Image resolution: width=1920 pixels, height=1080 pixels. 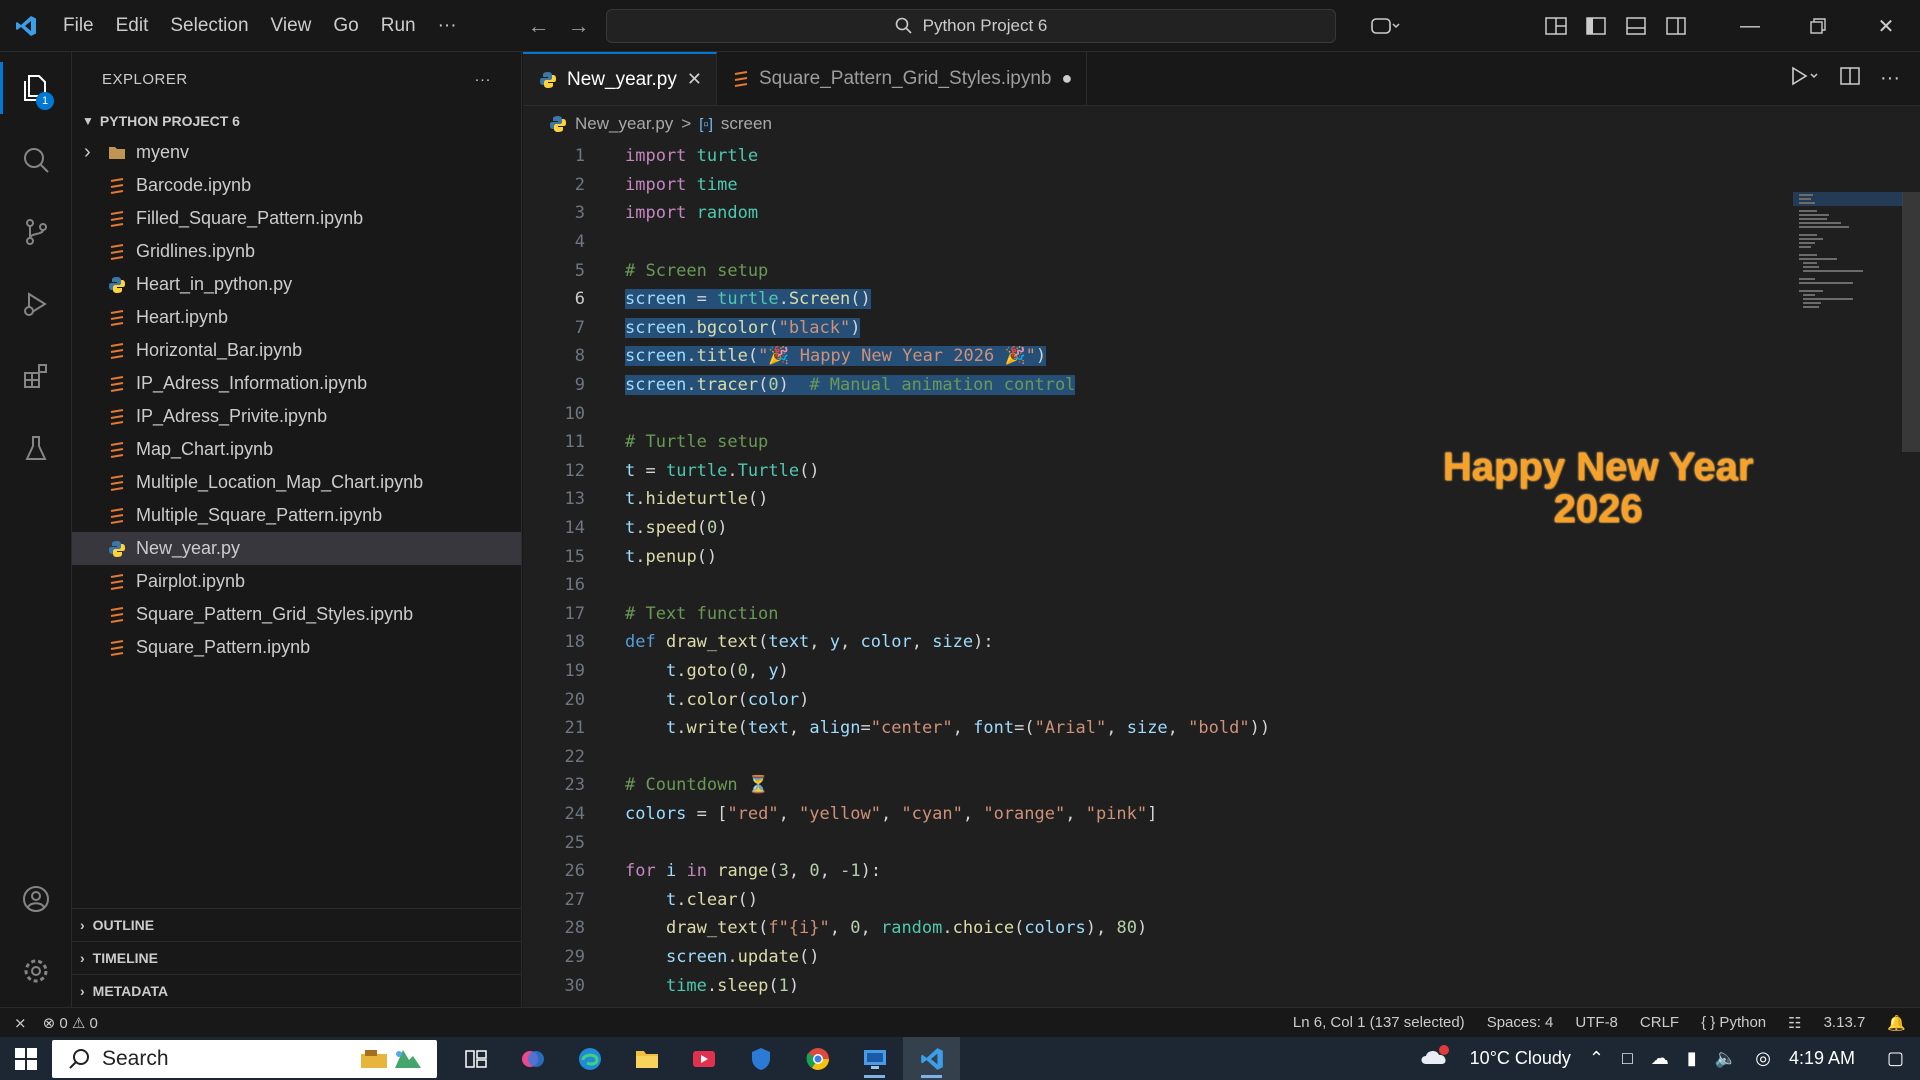 What do you see at coordinates (1822, 1058) in the screenshot?
I see `clock-time: 4:19 AM` at bounding box center [1822, 1058].